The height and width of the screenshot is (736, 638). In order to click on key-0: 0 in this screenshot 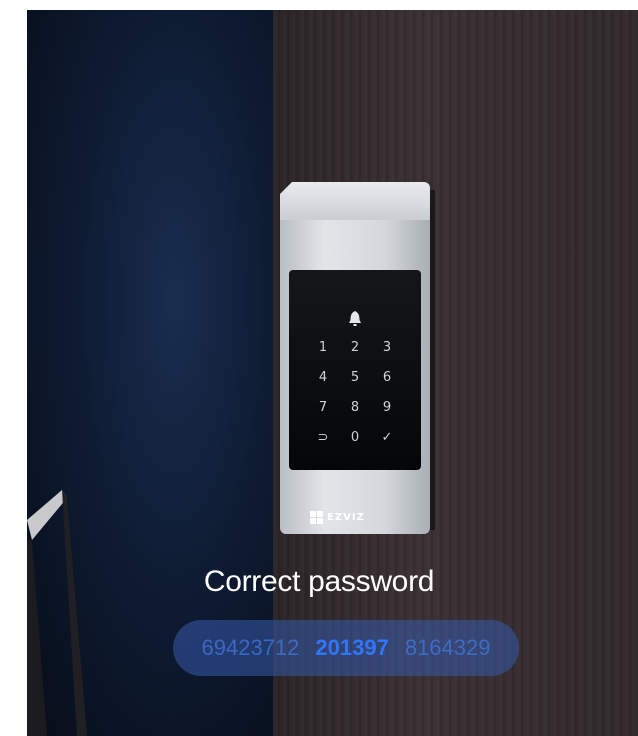, I will do `click(355, 438)`.